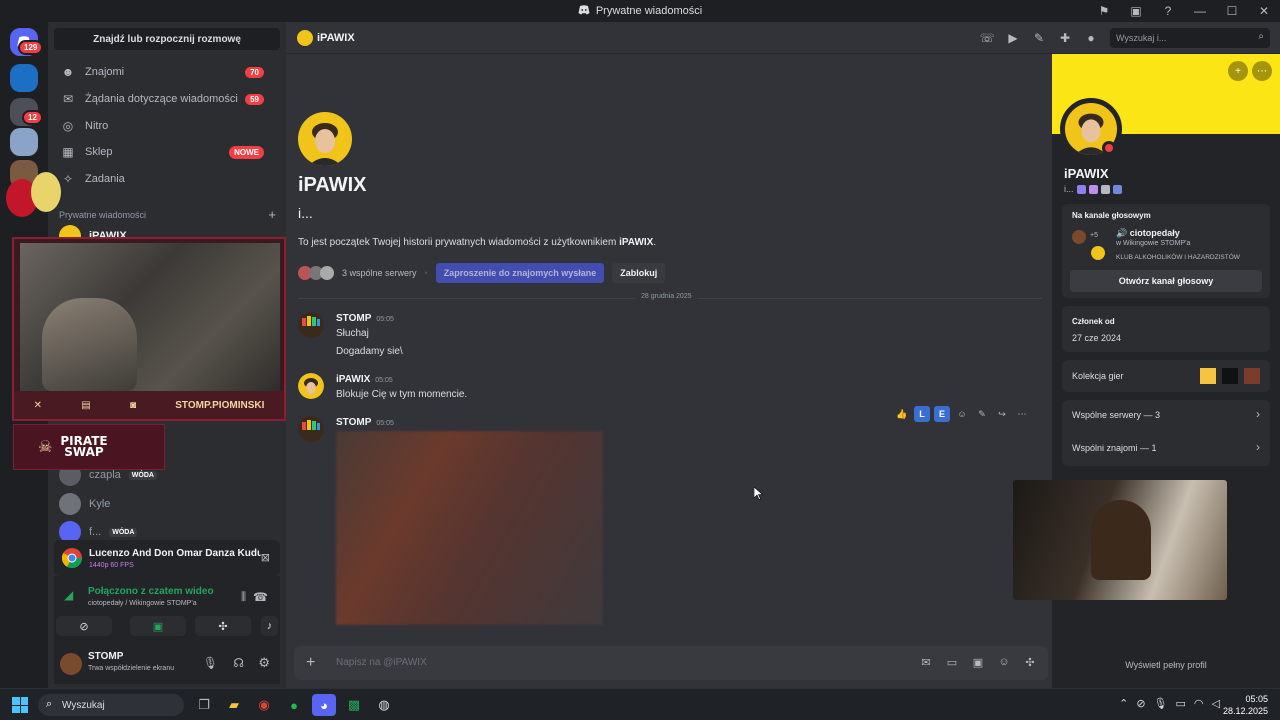 The width and height of the screenshot is (1280, 720). What do you see at coordinates (260, 597) in the screenshot?
I see `disconnect-icon: ☎` at bounding box center [260, 597].